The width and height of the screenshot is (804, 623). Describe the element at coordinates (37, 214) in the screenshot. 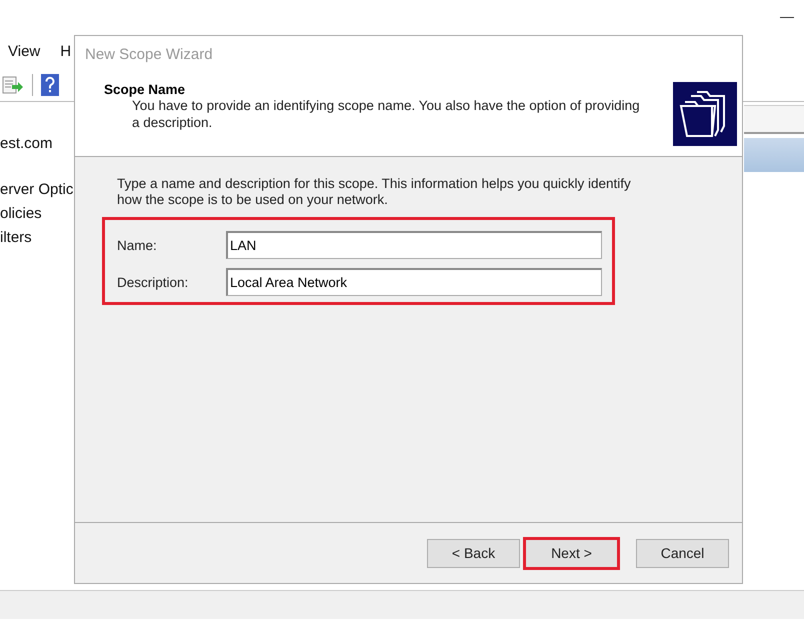

I see `tree-item: olicies` at that location.